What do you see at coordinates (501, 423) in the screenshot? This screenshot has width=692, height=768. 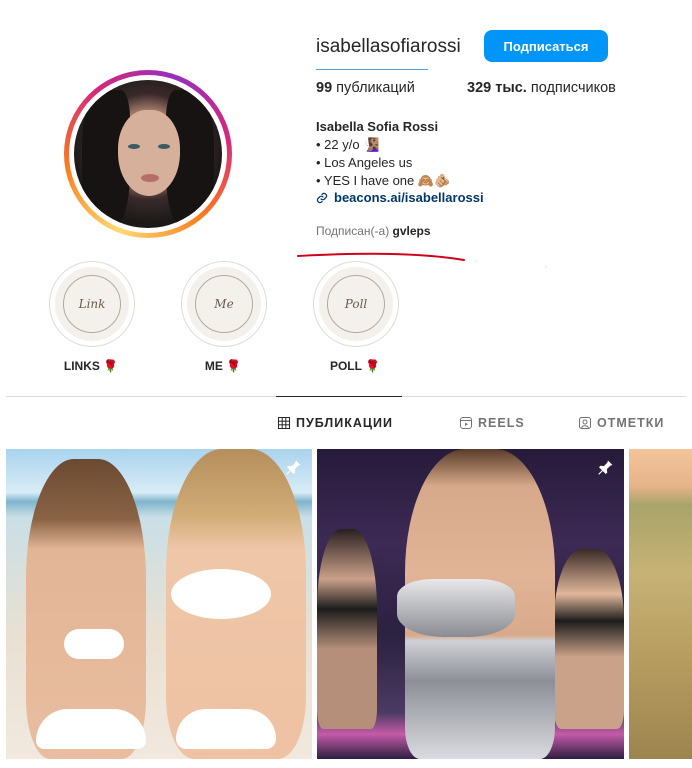 I see `tab-label: REELS` at bounding box center [501, 423].